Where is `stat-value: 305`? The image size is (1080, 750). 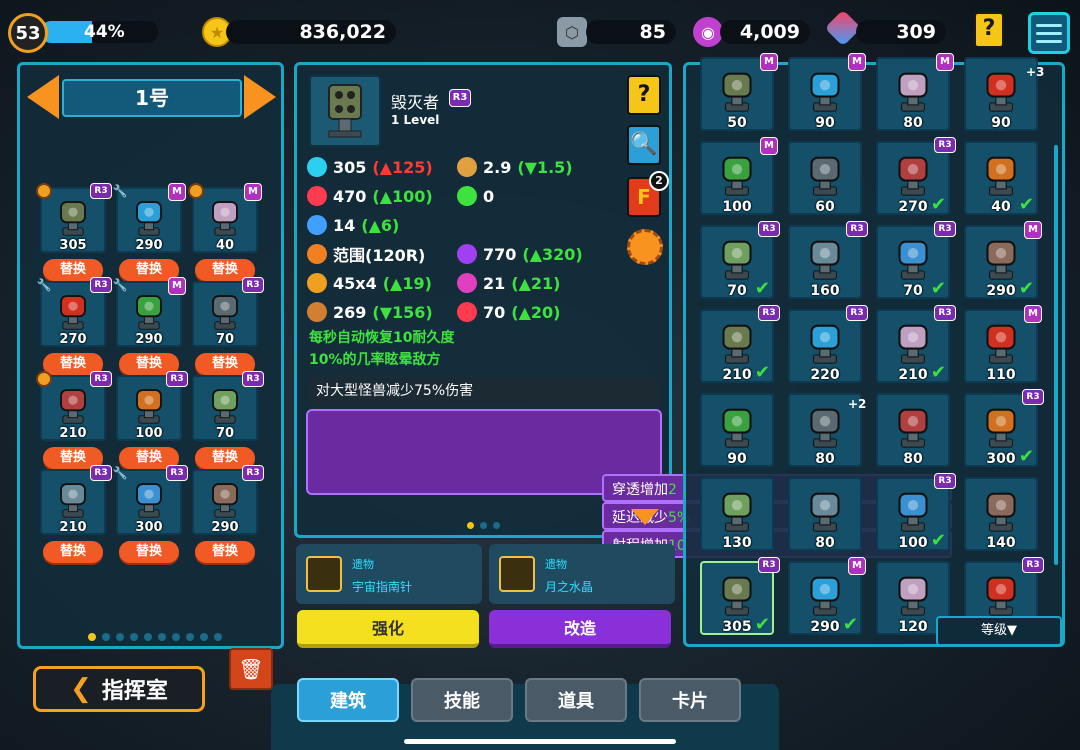 stat-value: 305 is located at coordinates (350, 167).